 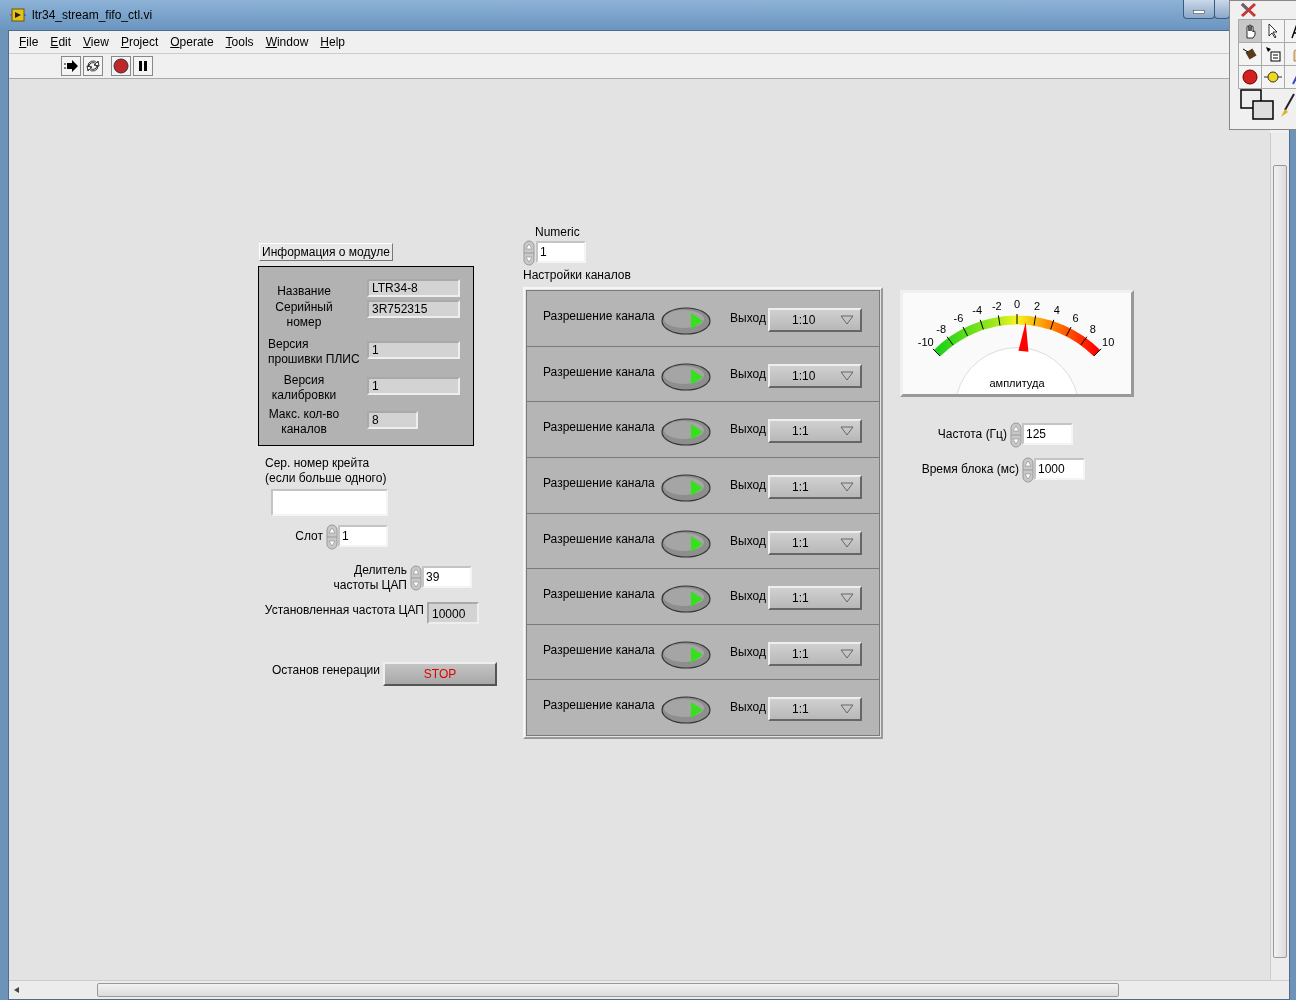 I want to click on vertical-scrollbar, so click(x=1279, y=556).